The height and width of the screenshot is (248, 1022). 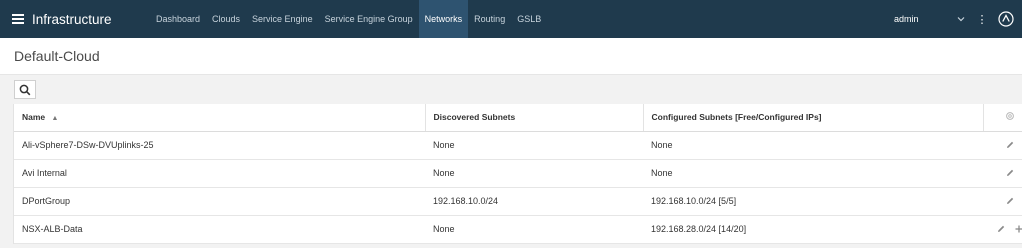 I want to click on table-row: Avi Internal None None, so click(x=518, y=173).